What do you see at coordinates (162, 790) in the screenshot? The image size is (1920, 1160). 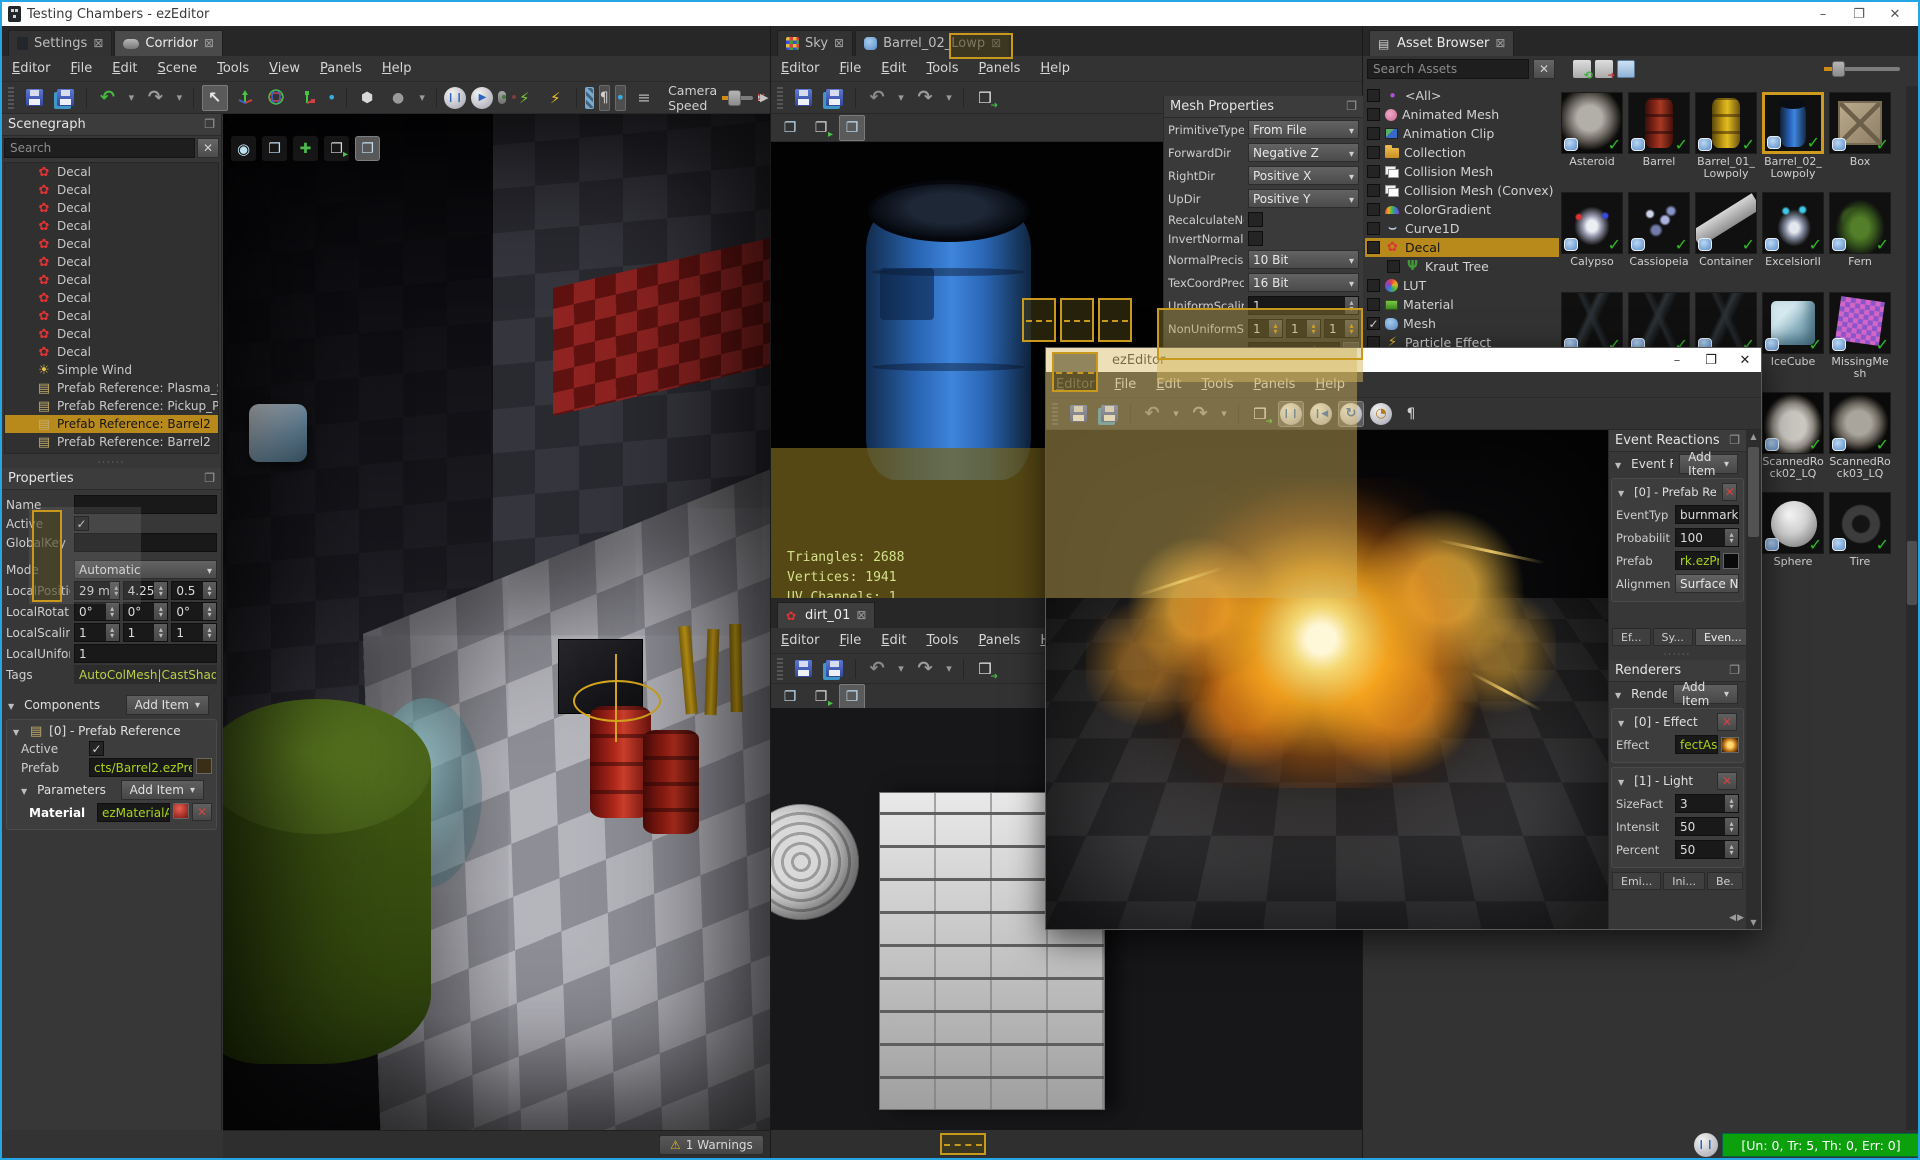 I see `add-parameter-button: Add Item` at bounding box center [162, 790].